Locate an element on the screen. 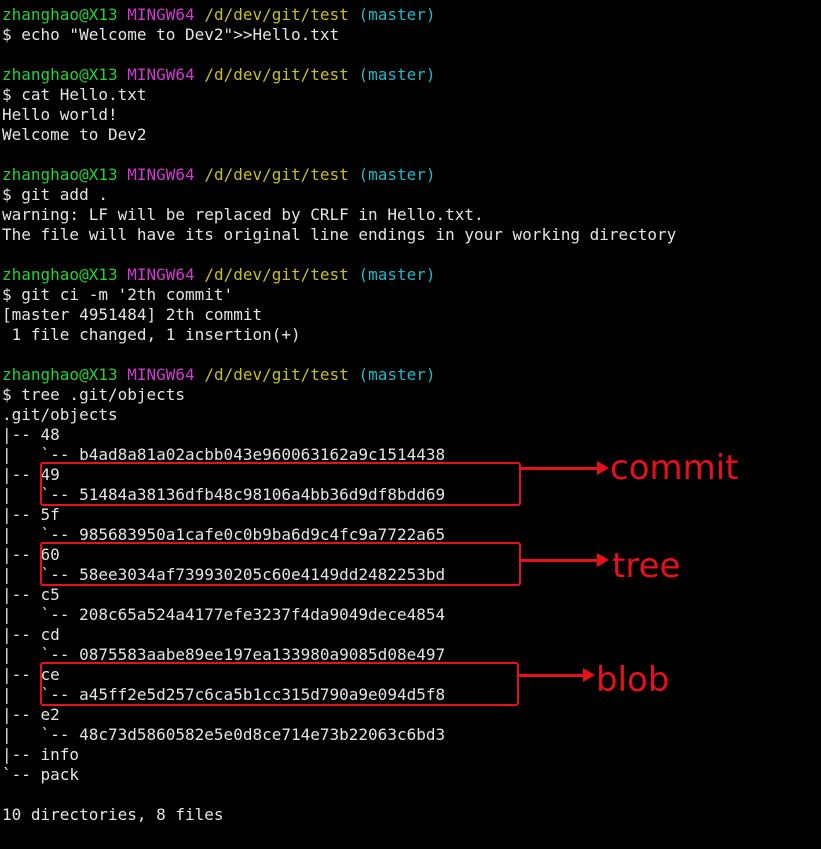 The image size is (821, 849). tree-dir: |-- 5f is located at coordinates (31, 514).